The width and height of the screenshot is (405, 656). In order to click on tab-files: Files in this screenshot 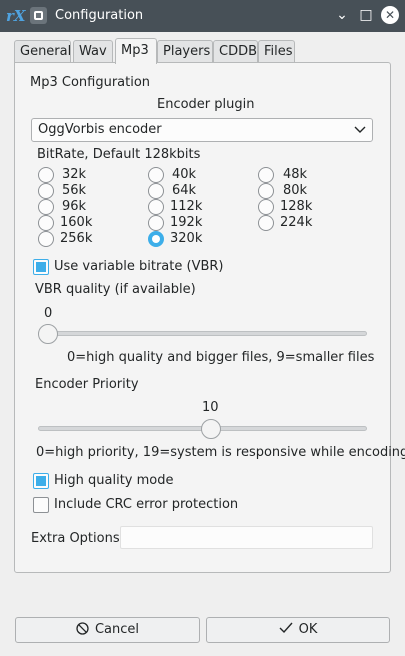, I will do `click(276, 51)`.